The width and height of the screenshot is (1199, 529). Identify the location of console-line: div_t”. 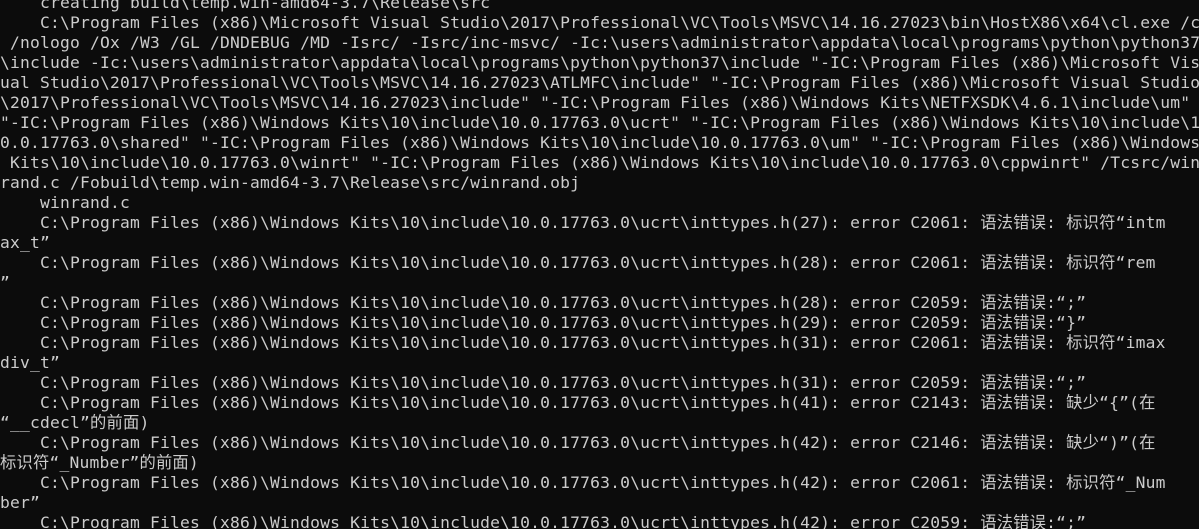
(30, 362).